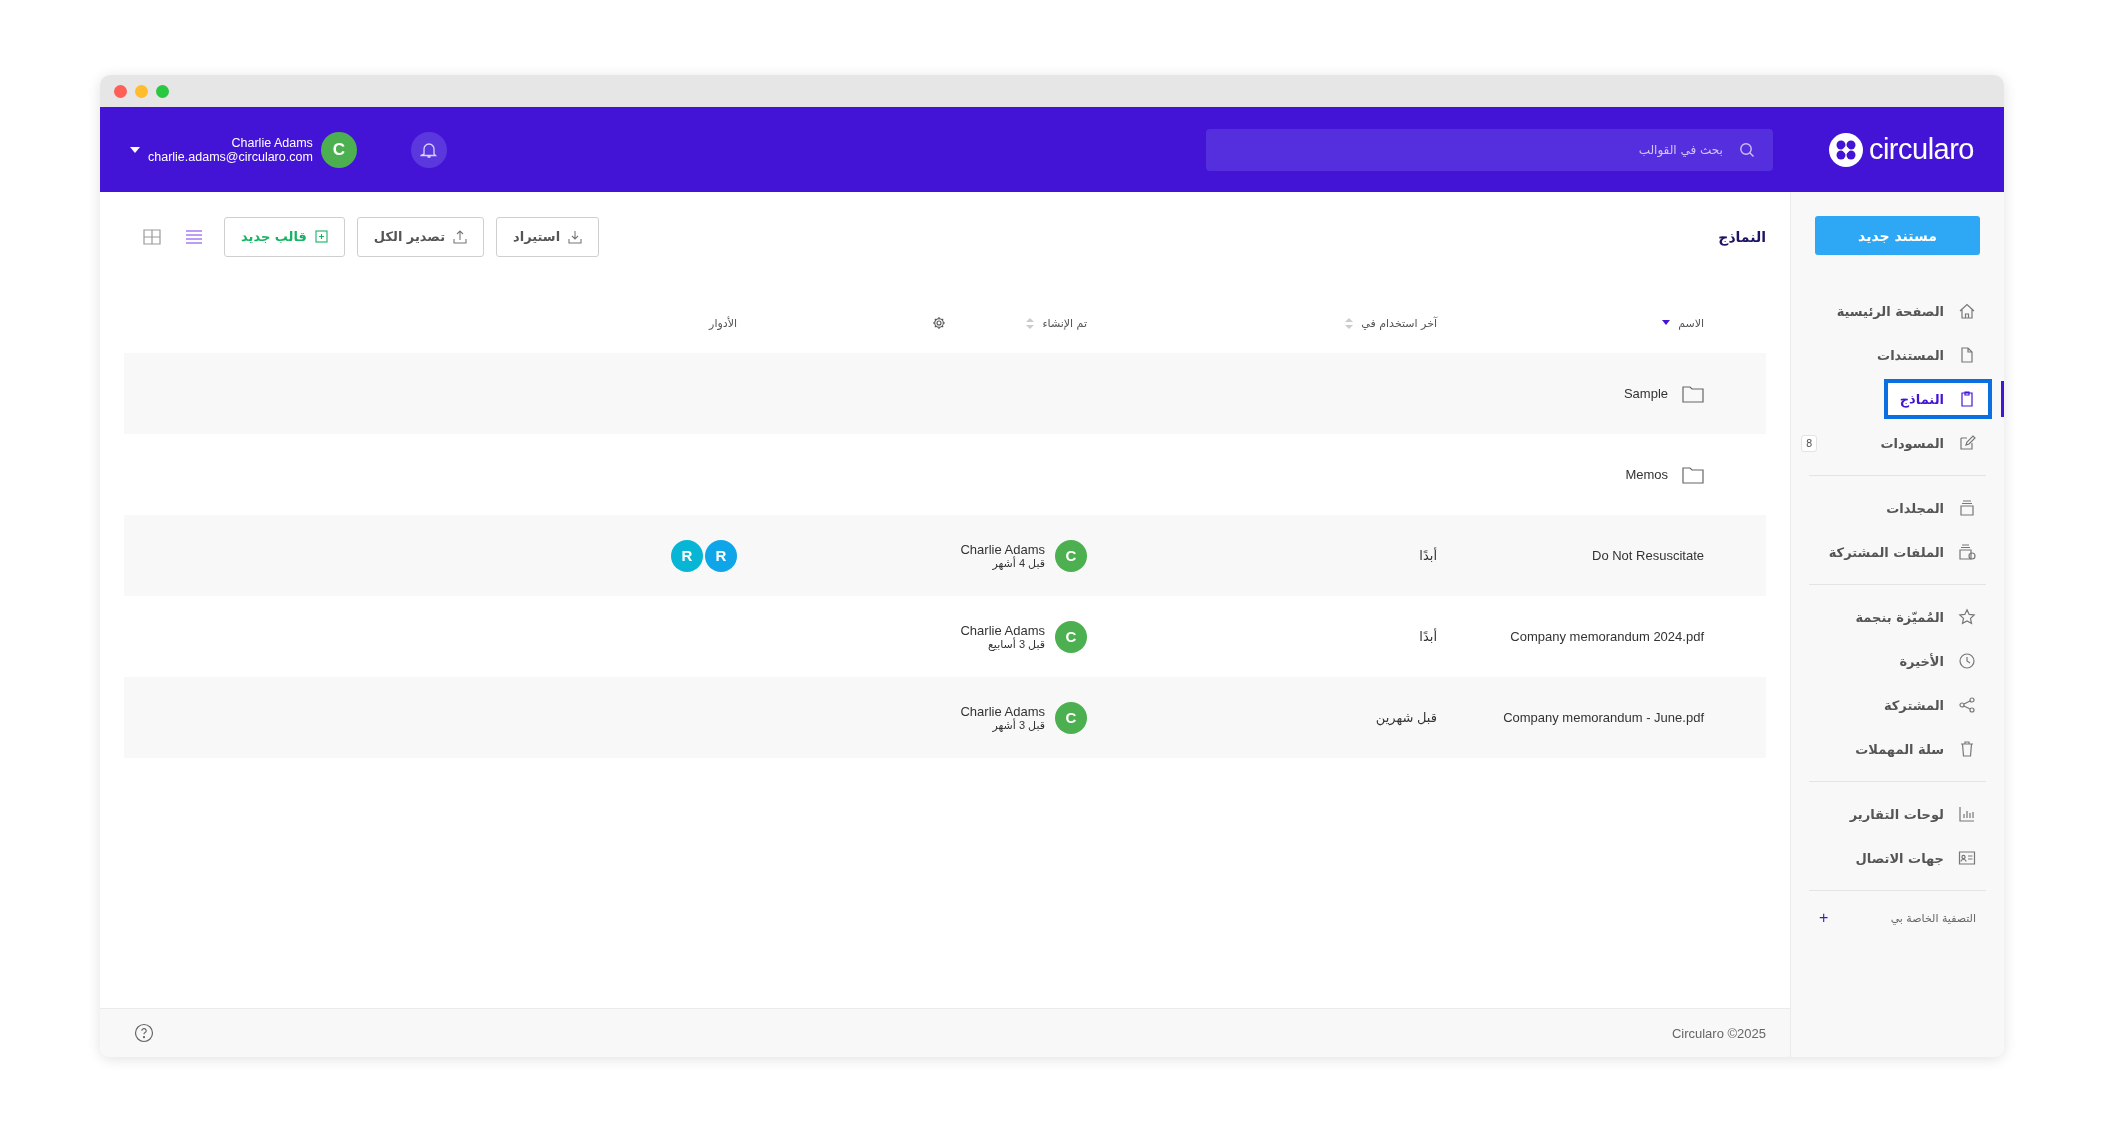  I want to click on sidebar-item: الأخيرة, so click(1937, 661).